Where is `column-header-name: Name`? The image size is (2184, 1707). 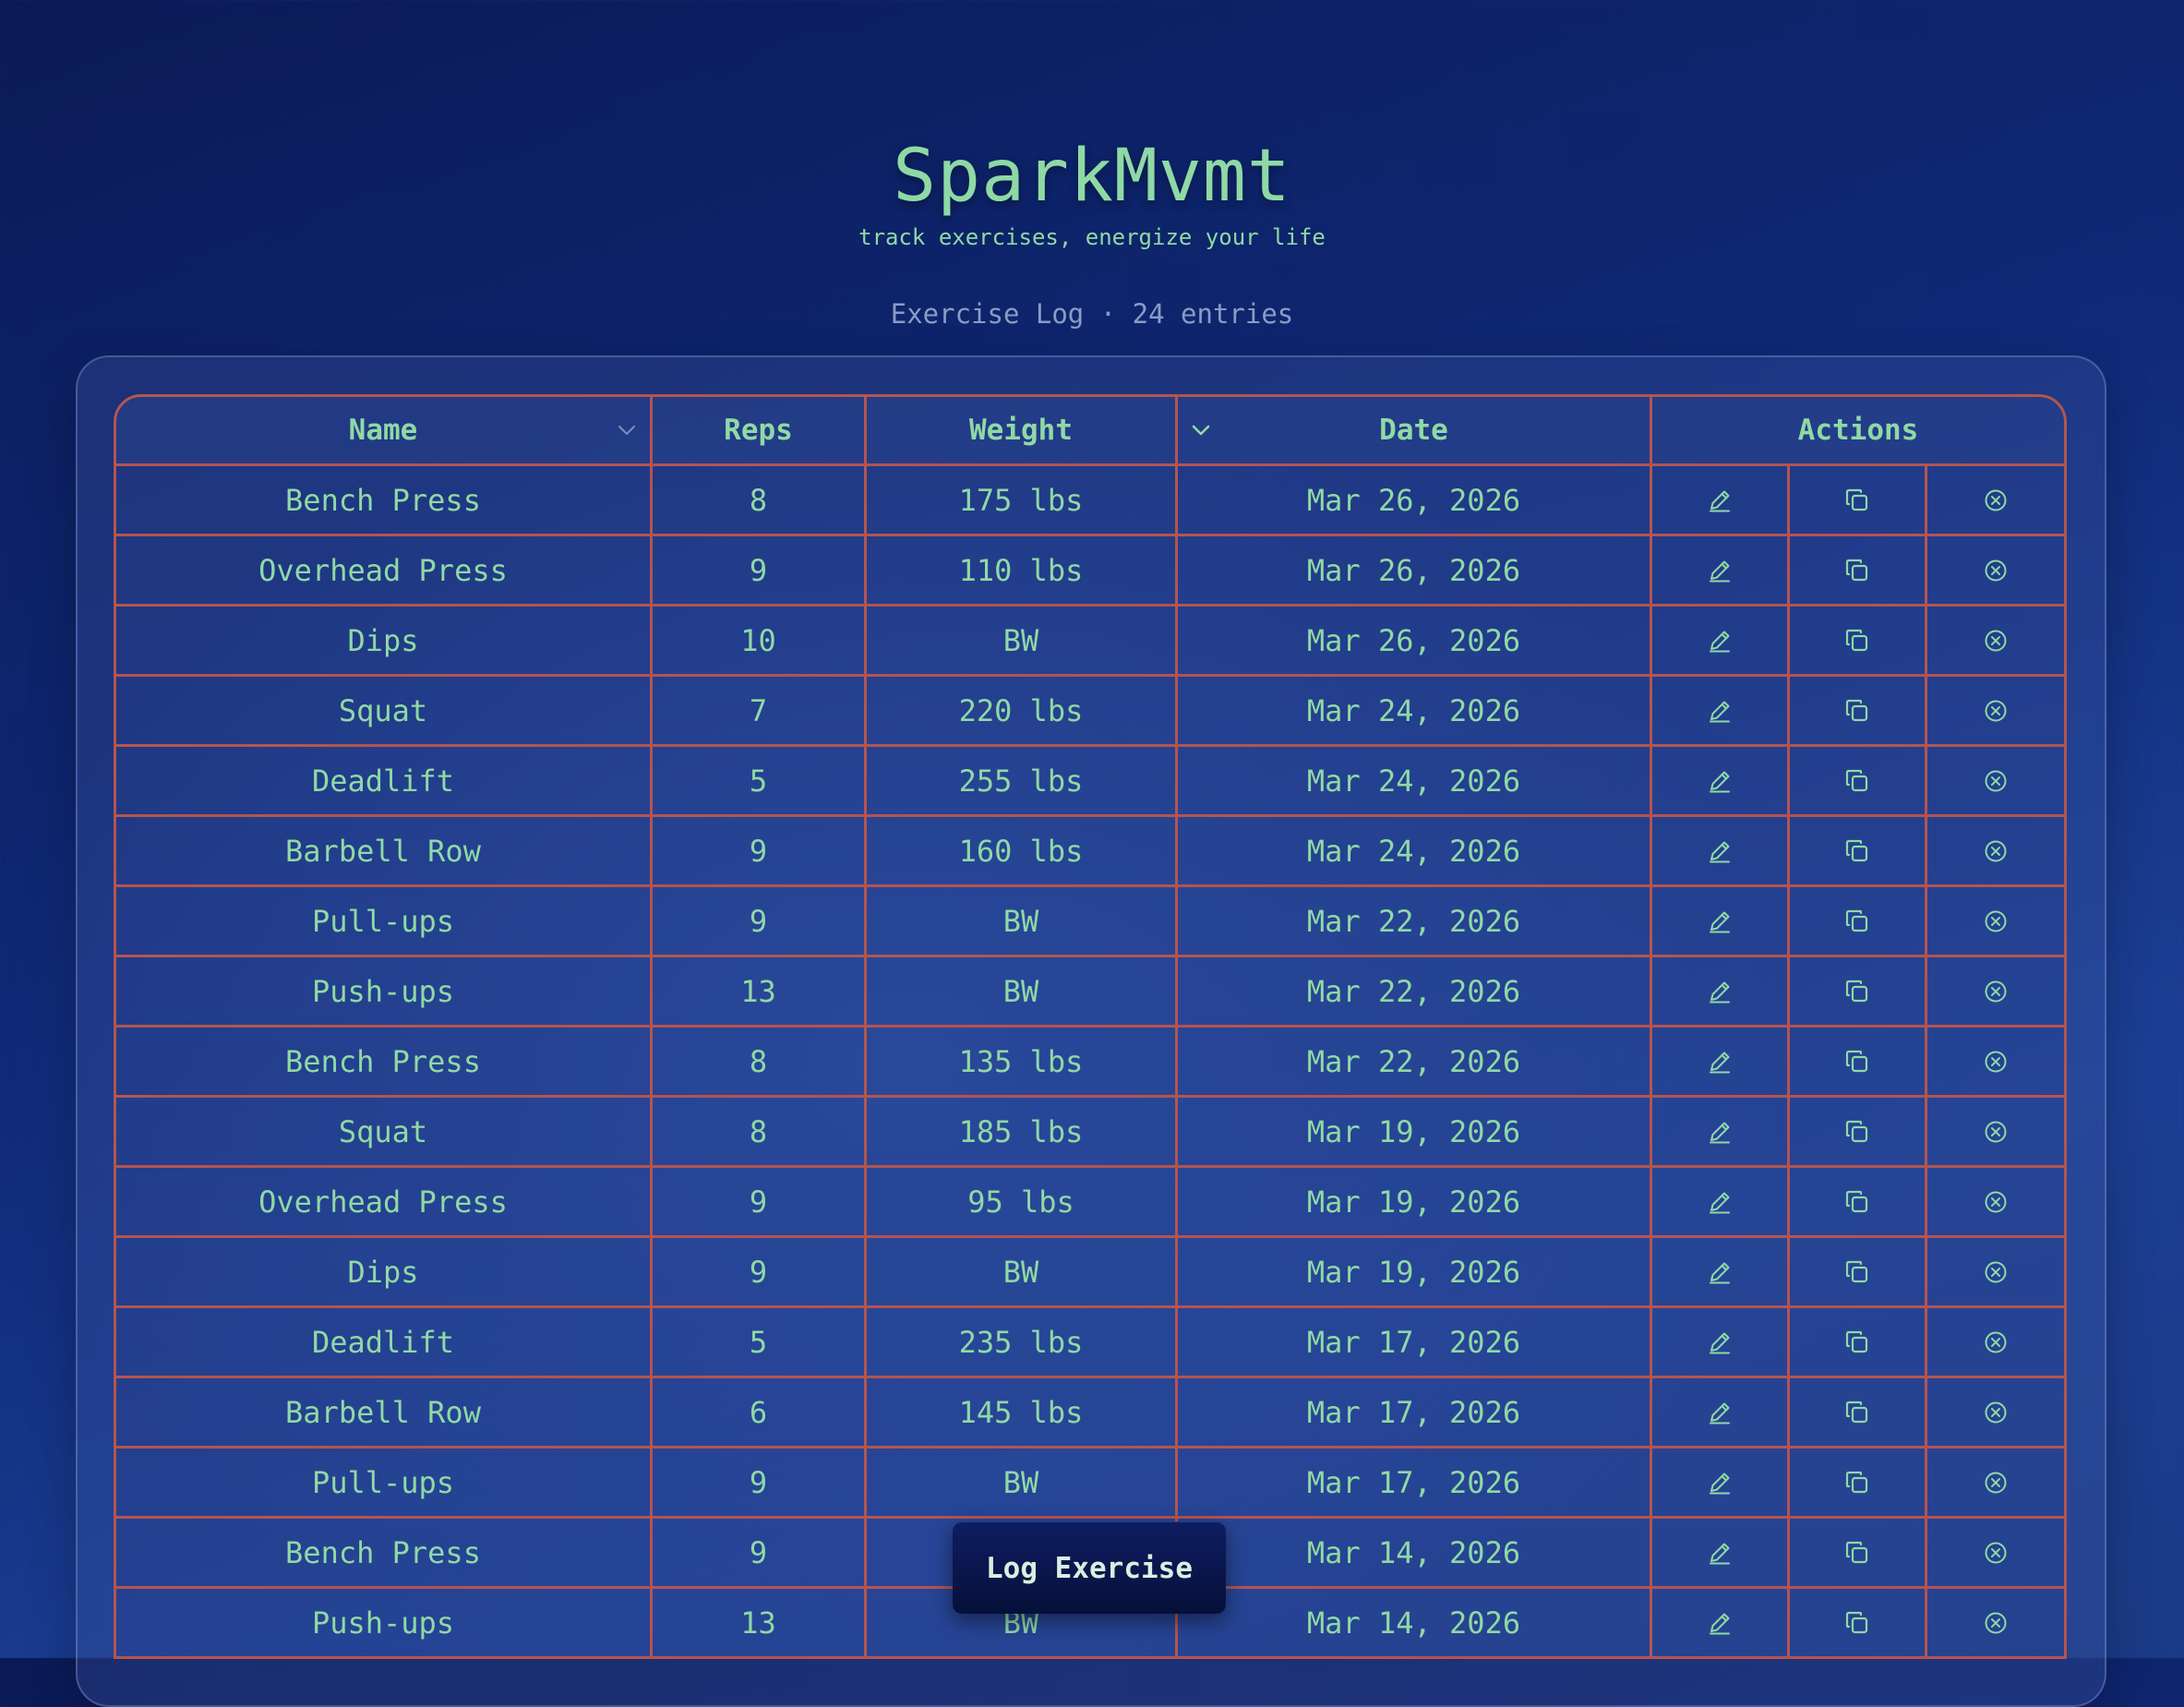 column-header-name: Name is located at coordinates (383, 430).